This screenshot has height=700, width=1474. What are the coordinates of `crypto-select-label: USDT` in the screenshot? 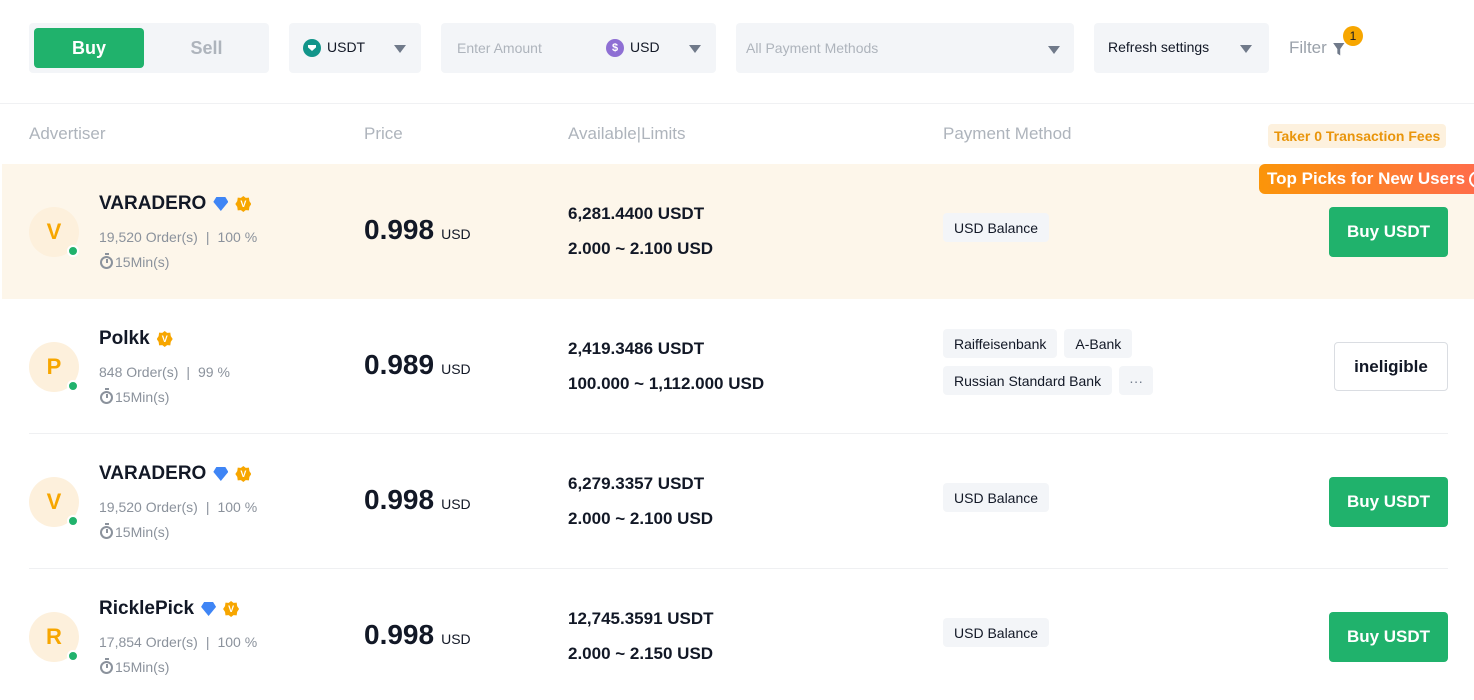 It's located at (346, 47).